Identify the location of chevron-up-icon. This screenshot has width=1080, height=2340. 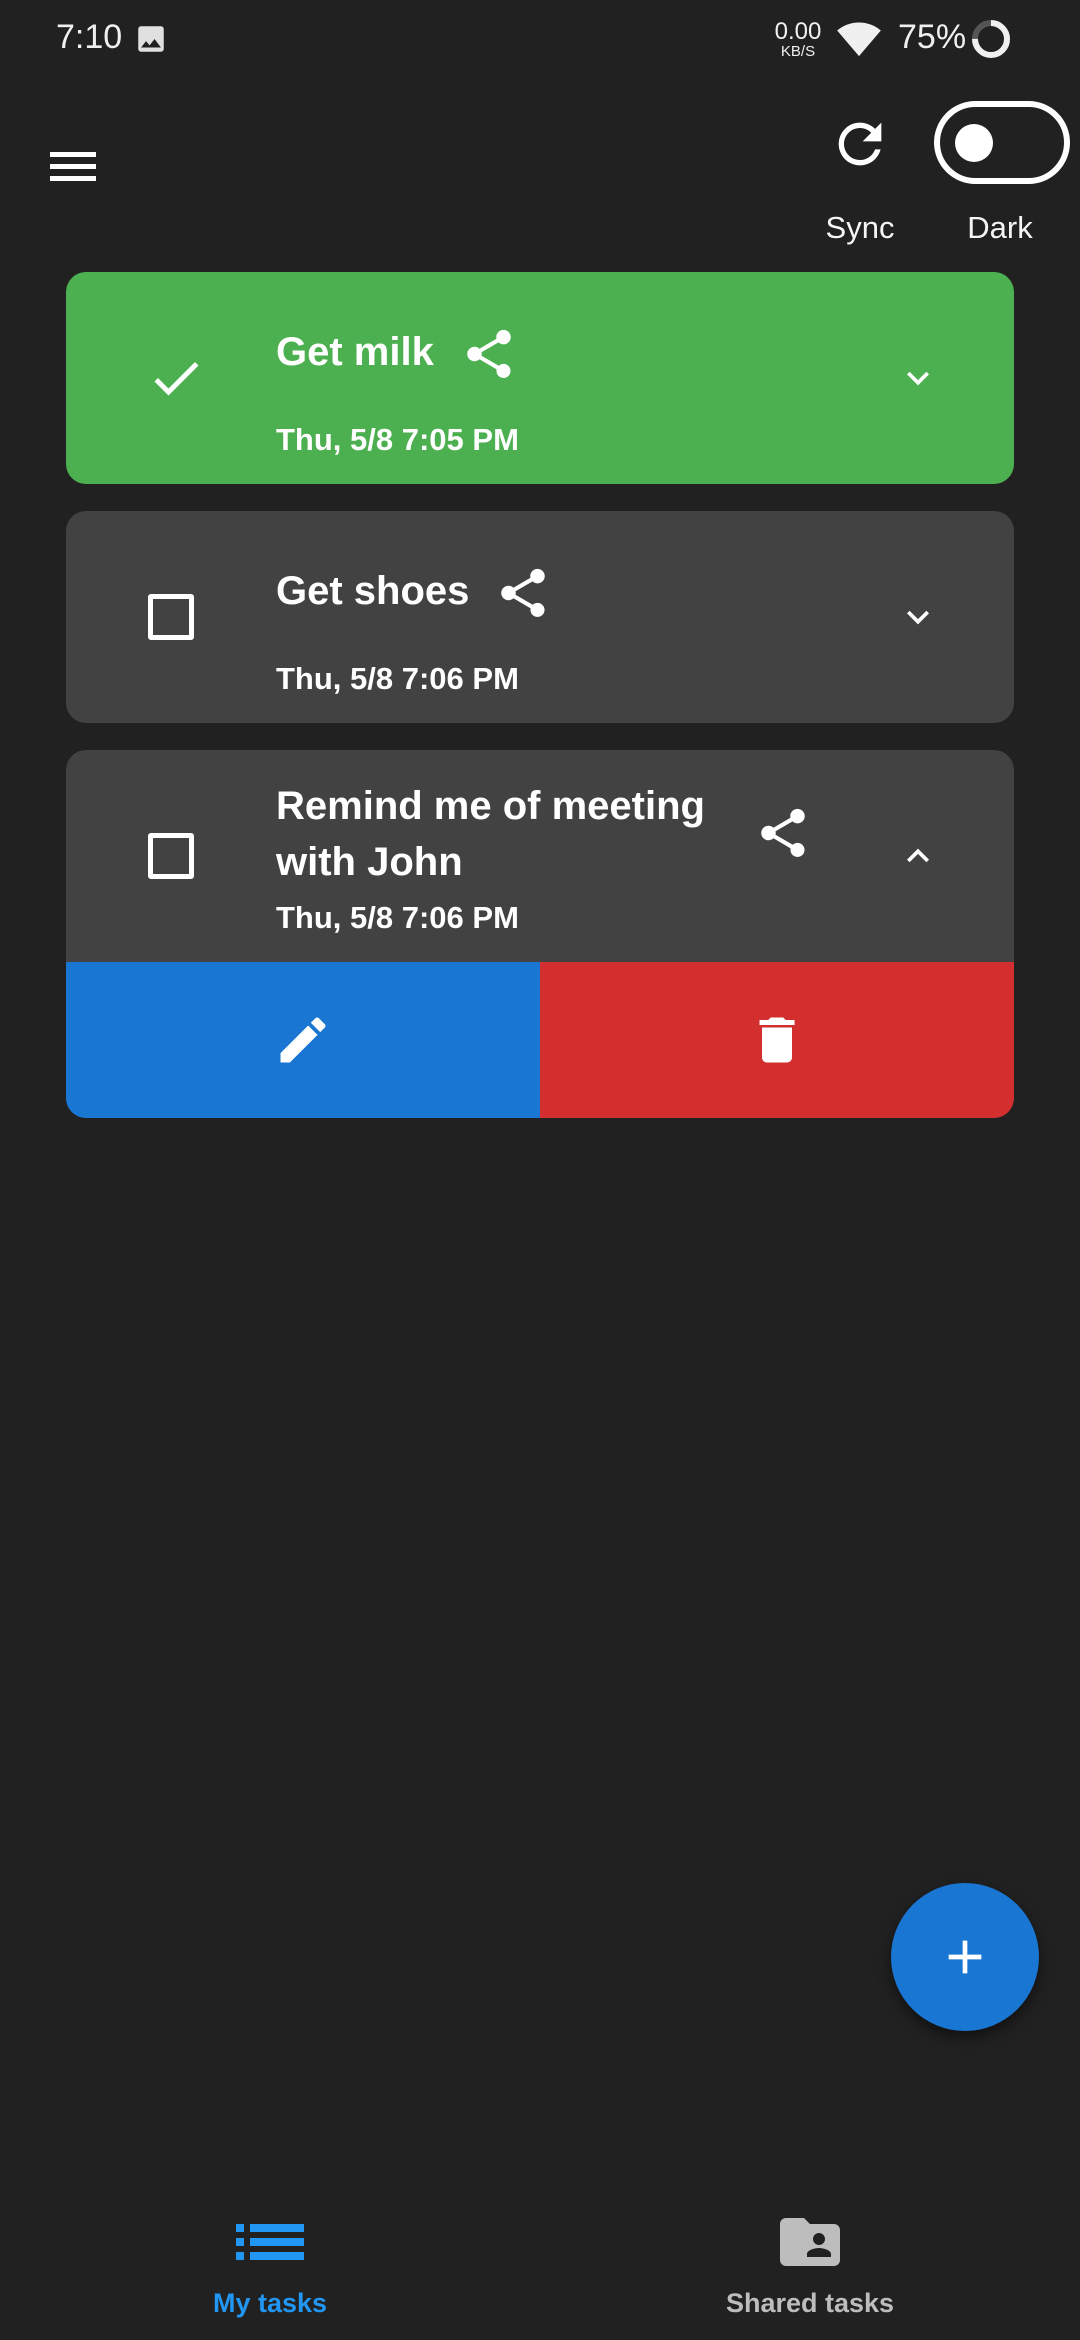
(918, 856).